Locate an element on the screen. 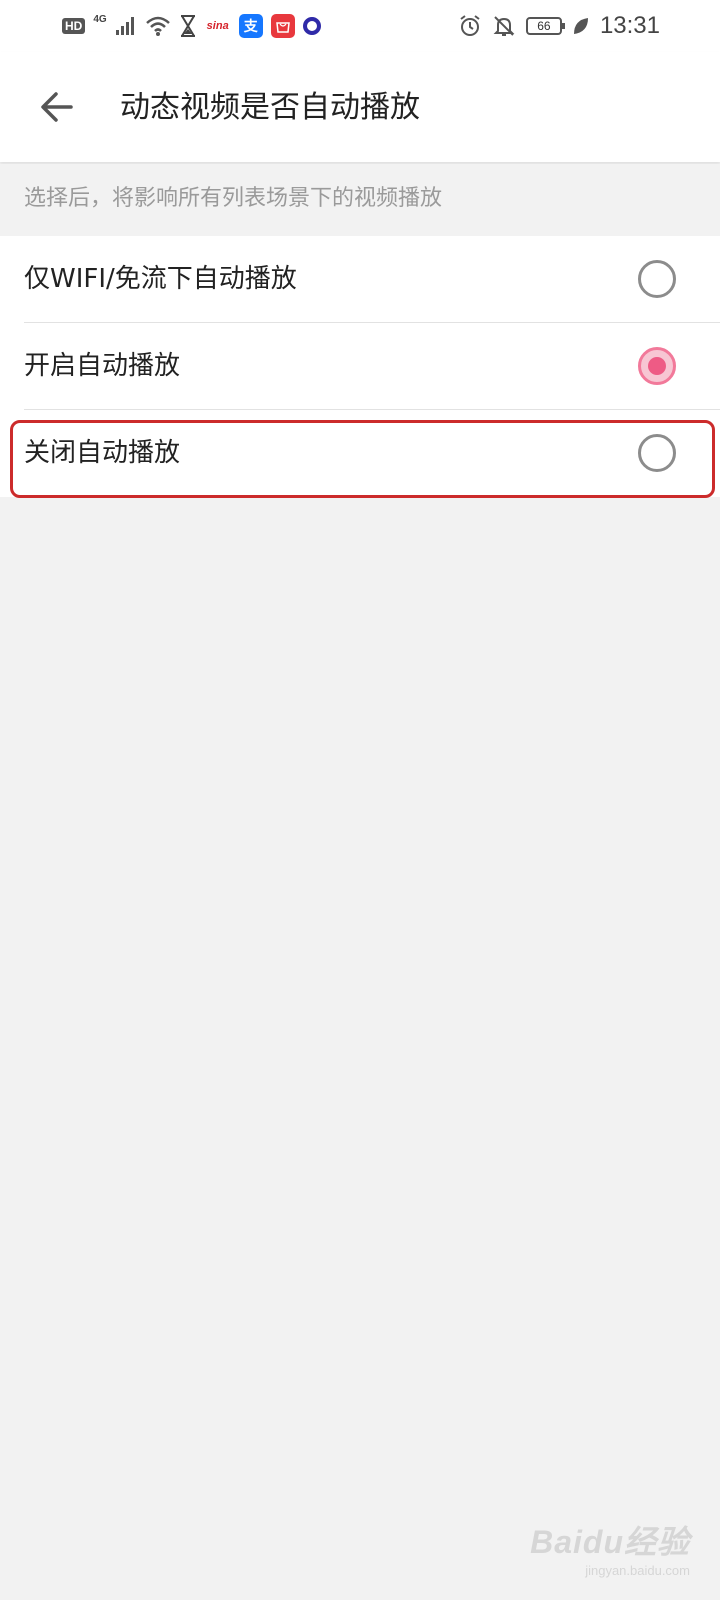  bell-off-icon is located at coordinates (504, 26).